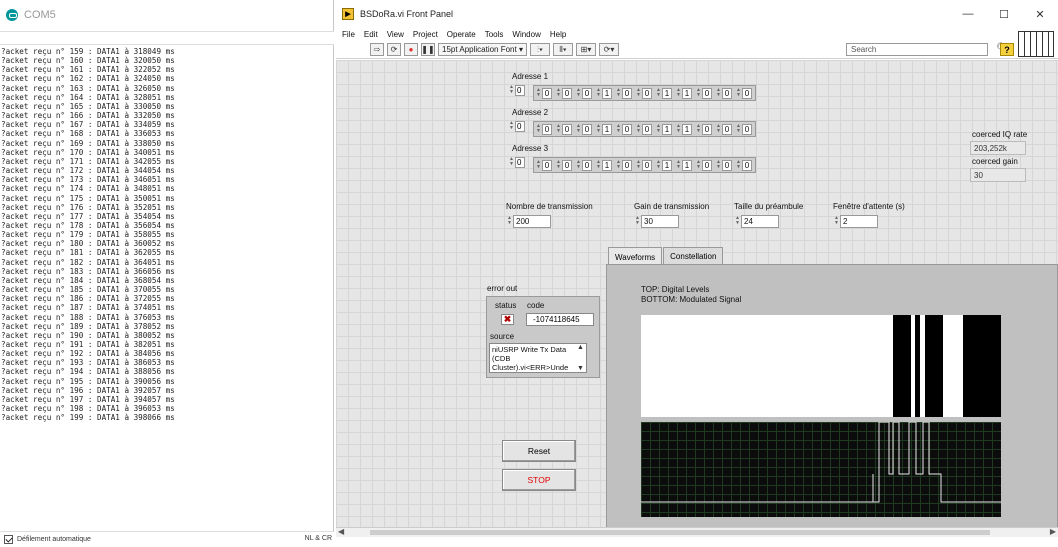 Image resolution: width=1058 pixels, height=547 pixels. What do you see at coordinates (341, 531) in the screenshot?
I see `scroll-left-icon: ◀` at bounding box center [341, 531].